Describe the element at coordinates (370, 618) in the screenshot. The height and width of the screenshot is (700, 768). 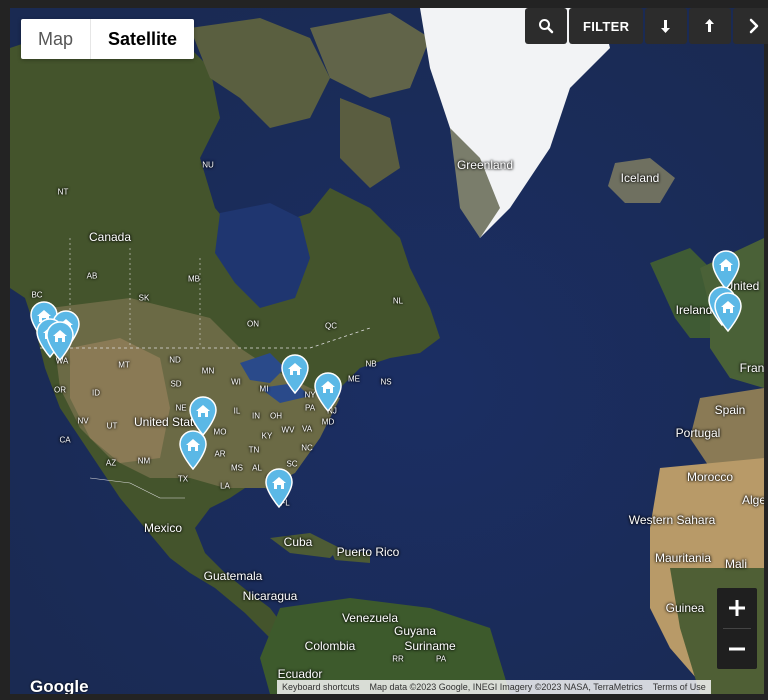
I see `label-venezuela: Venezuela` at that location.